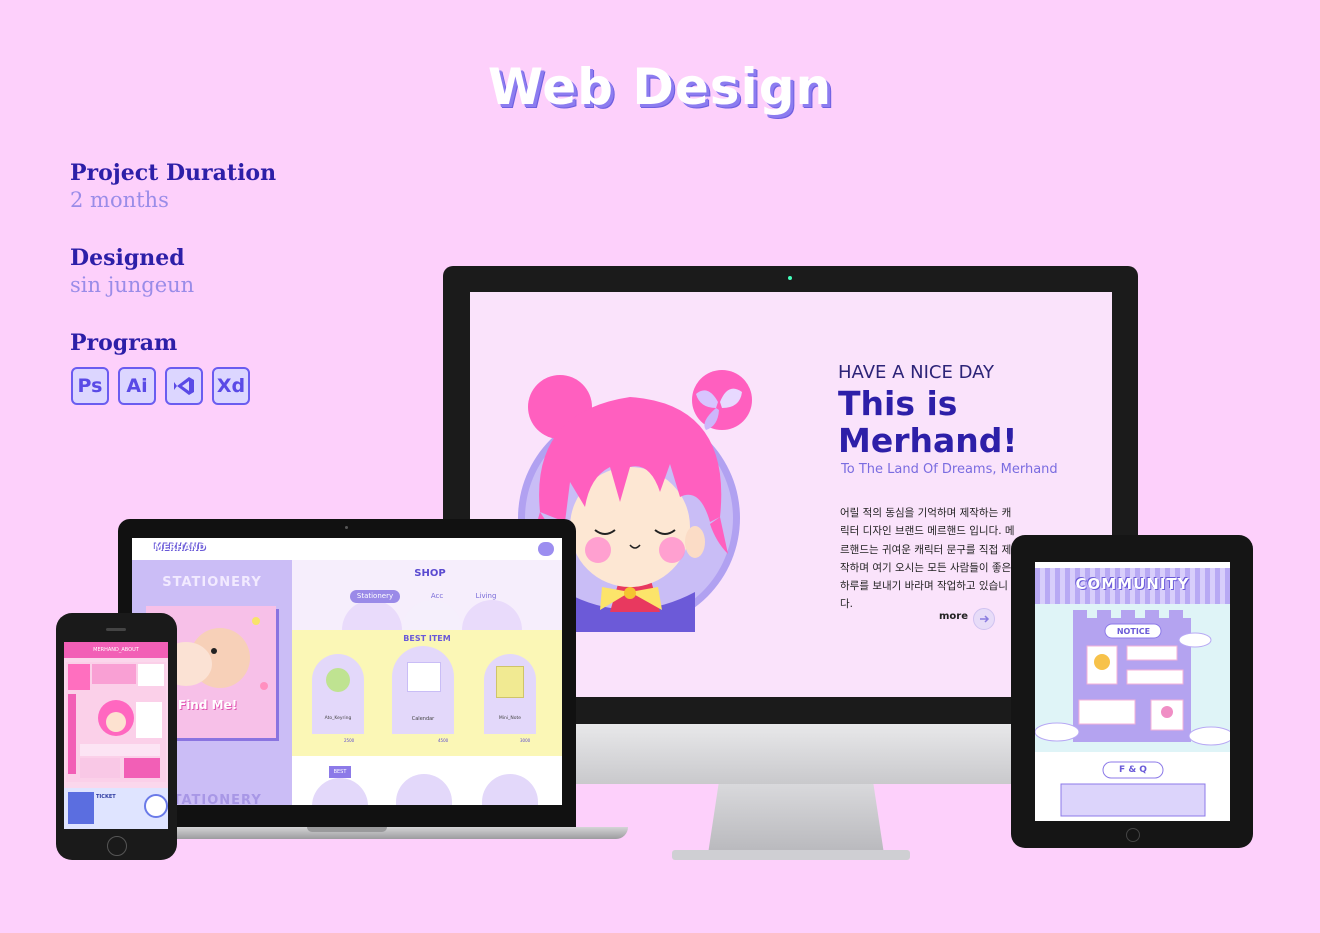 This screenshot has height=933, width=1320. What do you see at coordinates (984, 619) in the screenshot?
I see `arrow-right-icon` at bounding box center [984, 619].